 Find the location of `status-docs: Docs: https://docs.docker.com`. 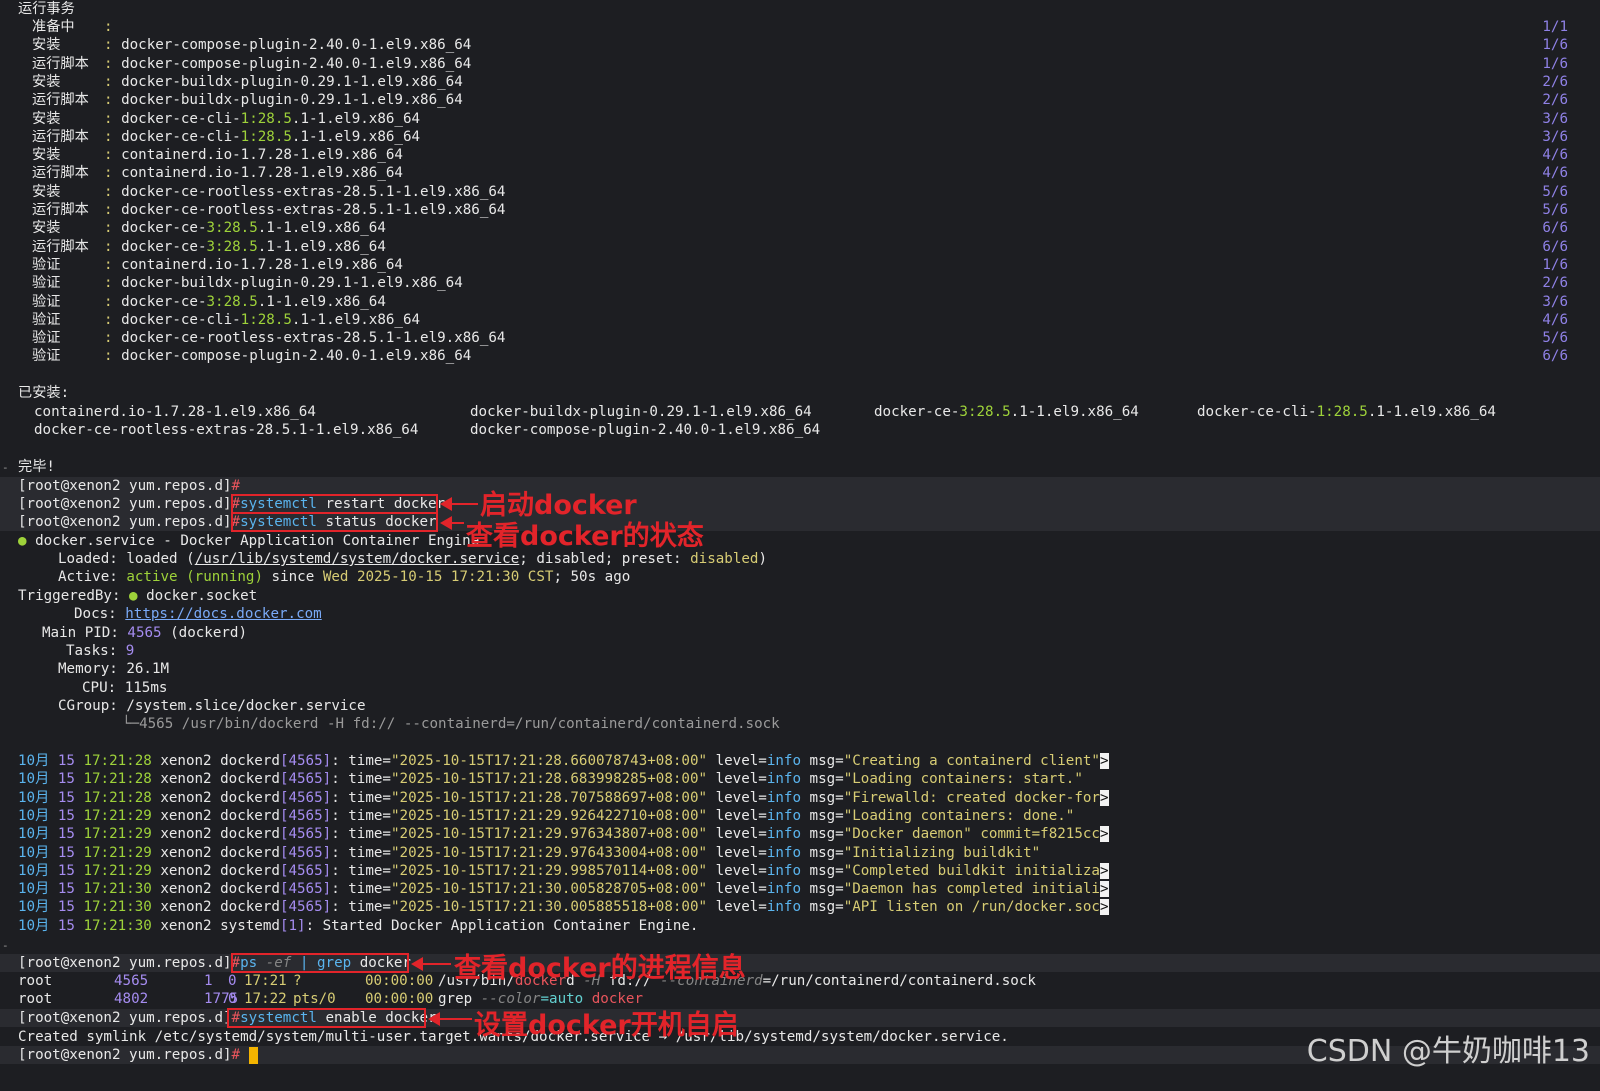

status-docs: Docs: https://docs.docker.com is located at coordinates (198, 614).